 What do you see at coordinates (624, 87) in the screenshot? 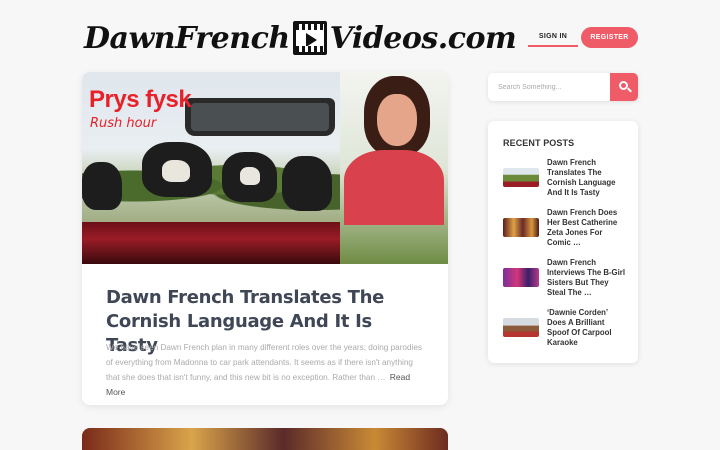
I see `search-button` at bounding box center [624, 87].